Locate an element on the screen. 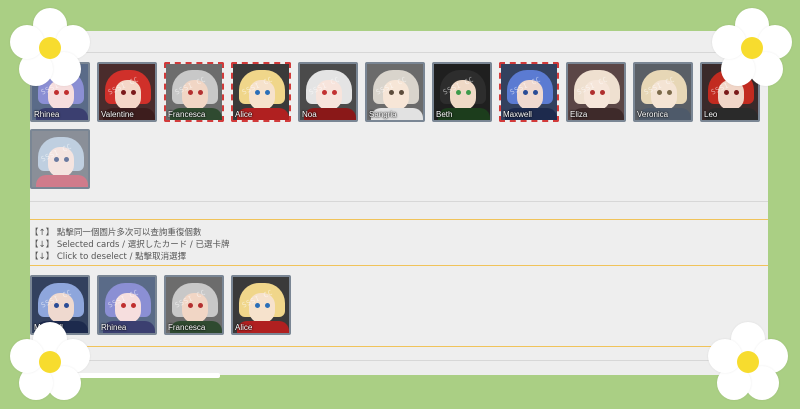 The height and width of the screenshot is (409, 800). pool-card: SSSI CC is located at coordinates (60, 159).